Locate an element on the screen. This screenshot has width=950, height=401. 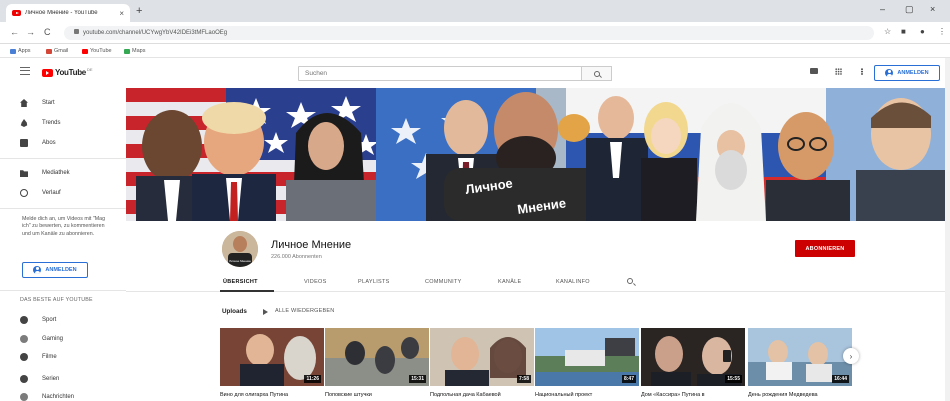
video-thumbnail: 15:31 is located at coordinates (377, 357).